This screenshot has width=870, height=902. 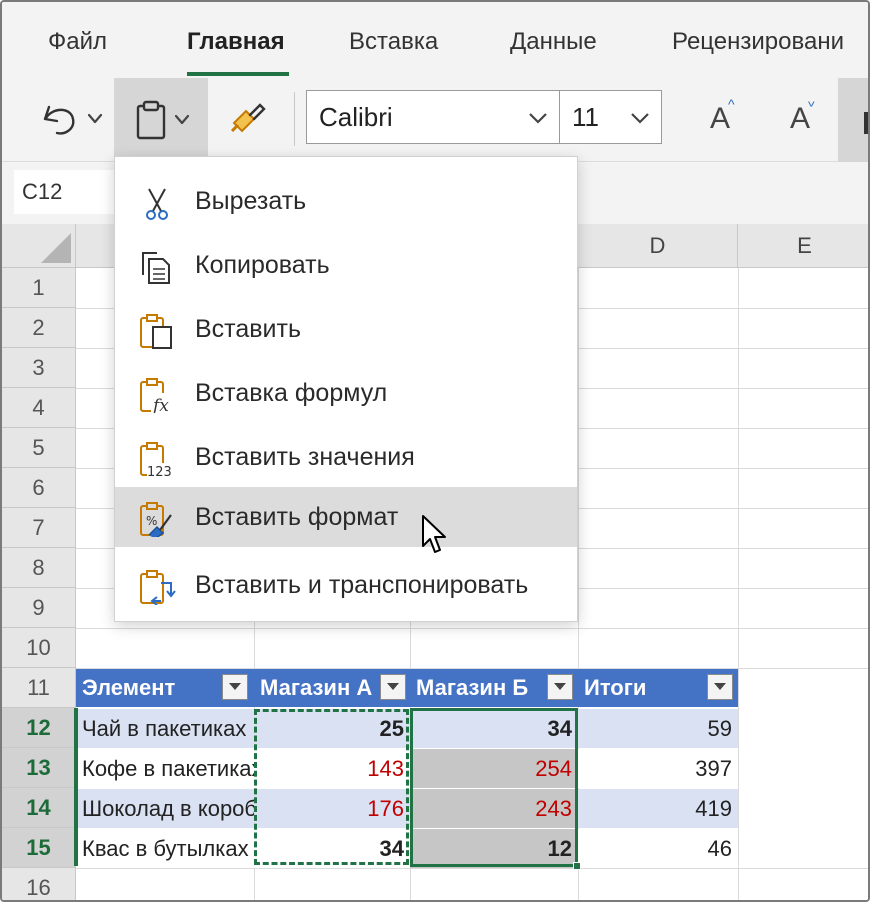 What do you see at coordinates (433, 117) in the screenshot?
I see `font-name-select: Calibri` at bounding box center [433, 117].